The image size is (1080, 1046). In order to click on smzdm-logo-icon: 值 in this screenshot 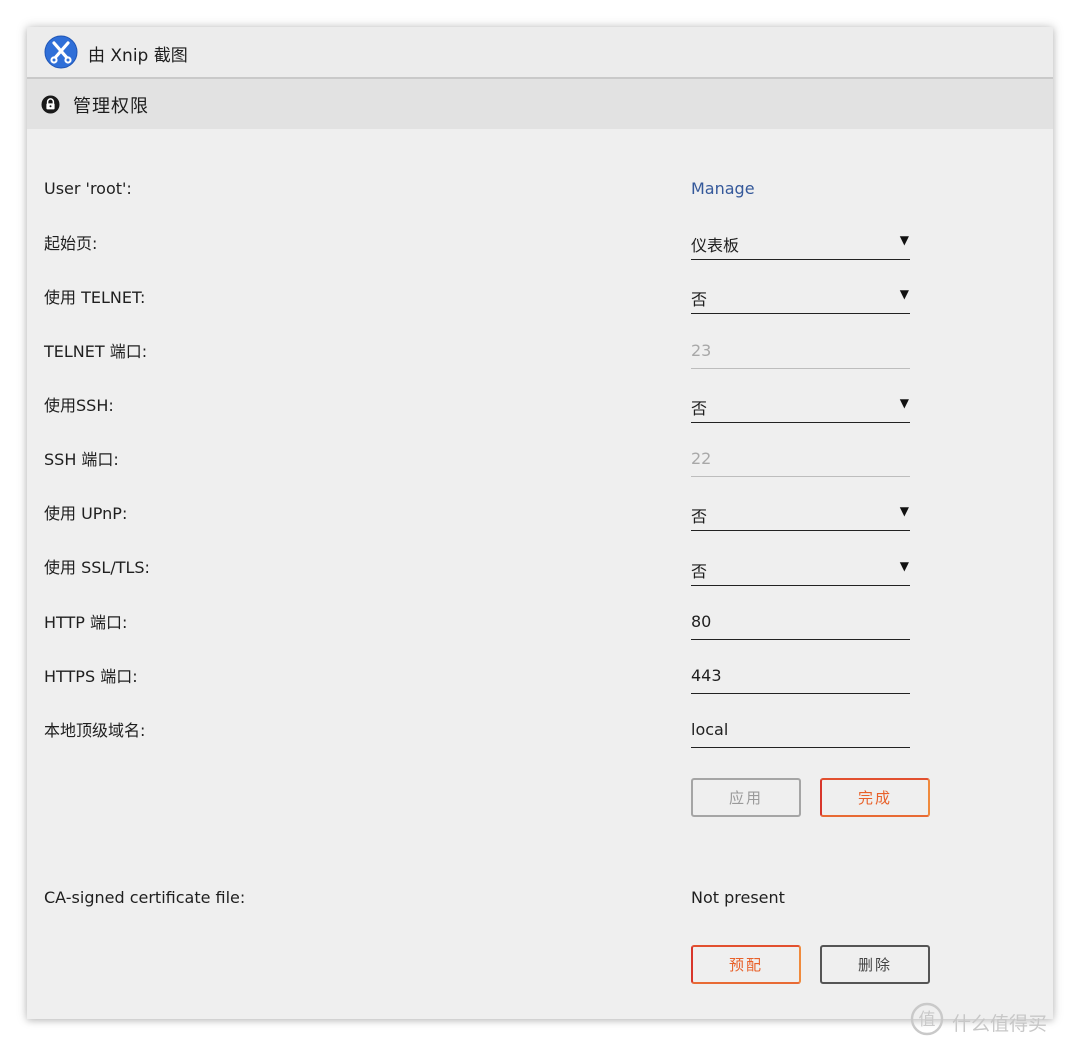, I will do `click(927, 1019)`.